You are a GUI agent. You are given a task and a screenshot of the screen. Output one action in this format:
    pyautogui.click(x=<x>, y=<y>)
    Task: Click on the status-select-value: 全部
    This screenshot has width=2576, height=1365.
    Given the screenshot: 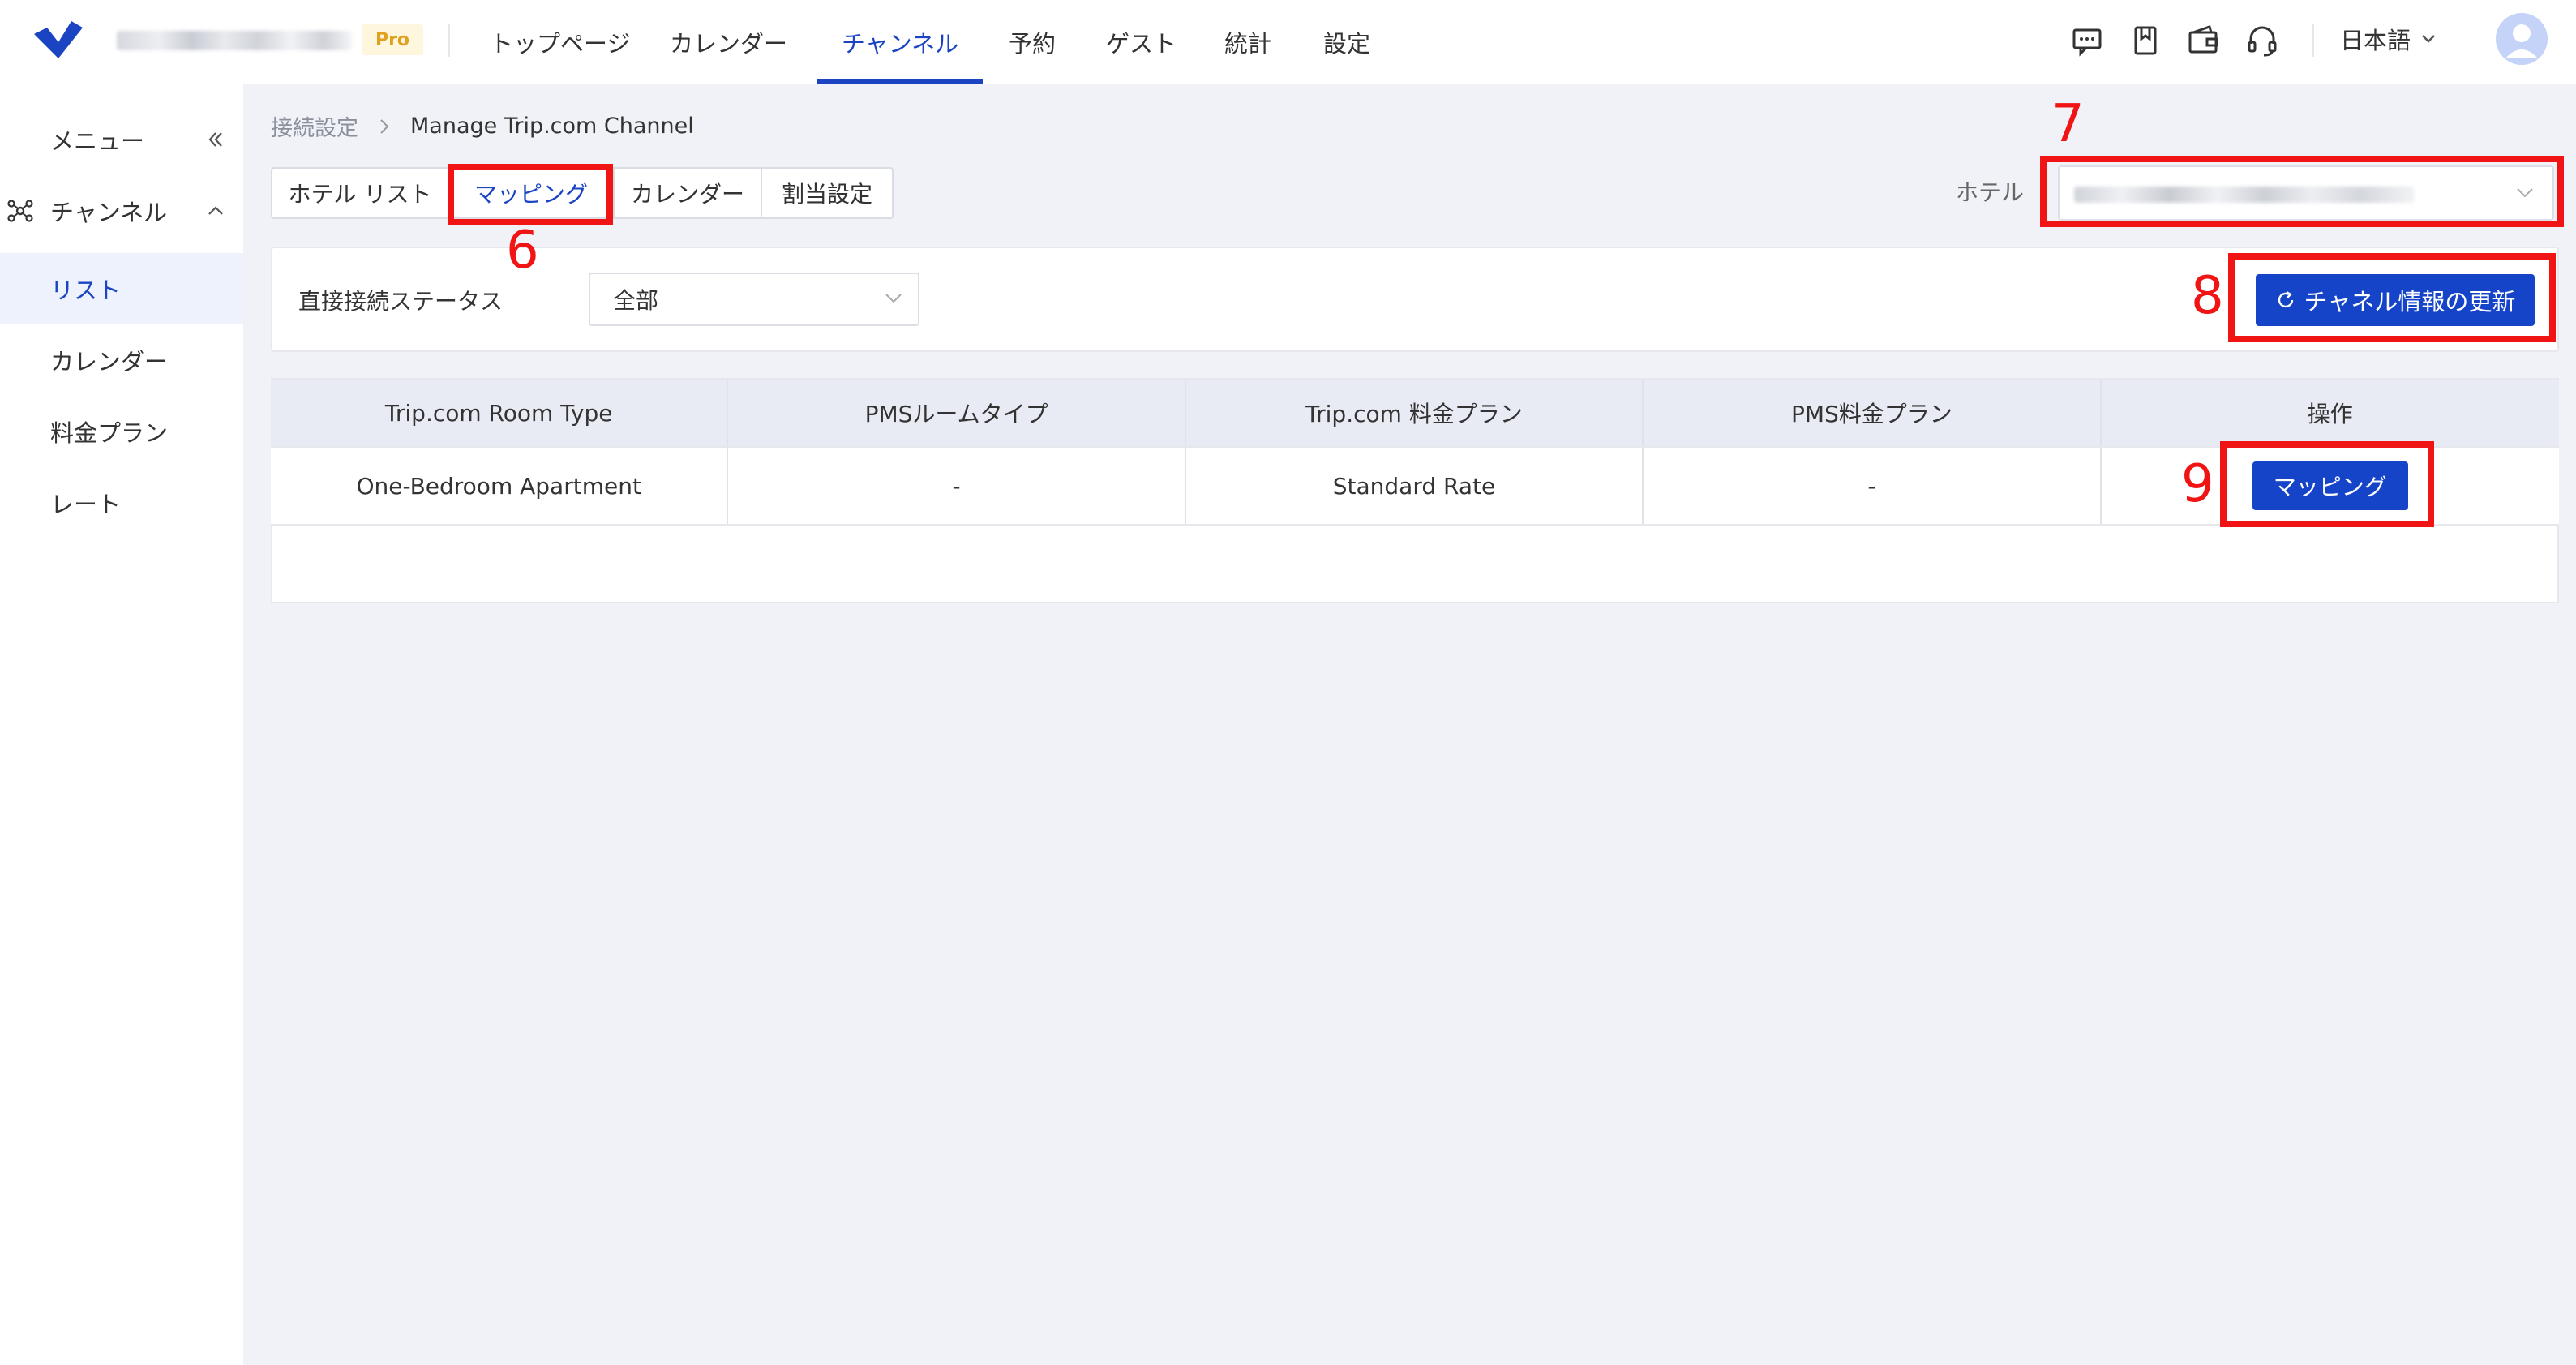 What is the action you would take?
    pyautogui.click(x=636, y=300)
    